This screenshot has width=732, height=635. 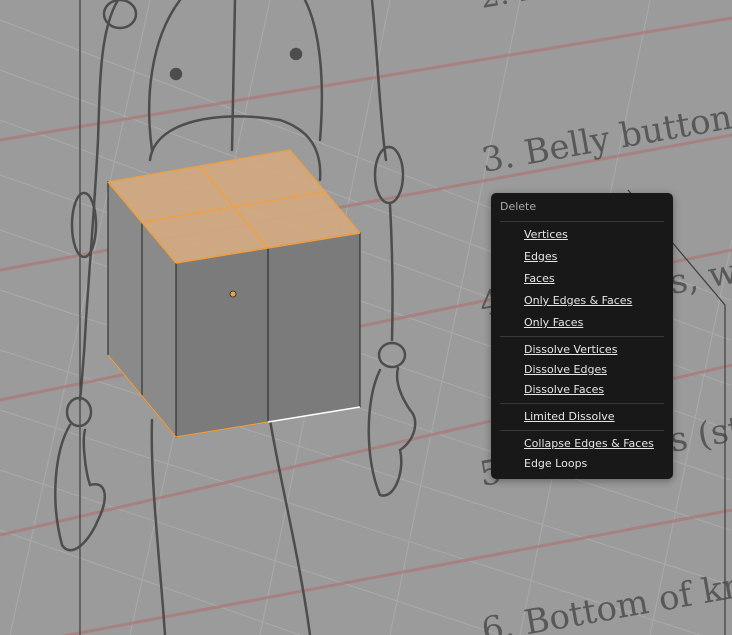 I want to click on object-origin-dot, so click(x=233, y=294).